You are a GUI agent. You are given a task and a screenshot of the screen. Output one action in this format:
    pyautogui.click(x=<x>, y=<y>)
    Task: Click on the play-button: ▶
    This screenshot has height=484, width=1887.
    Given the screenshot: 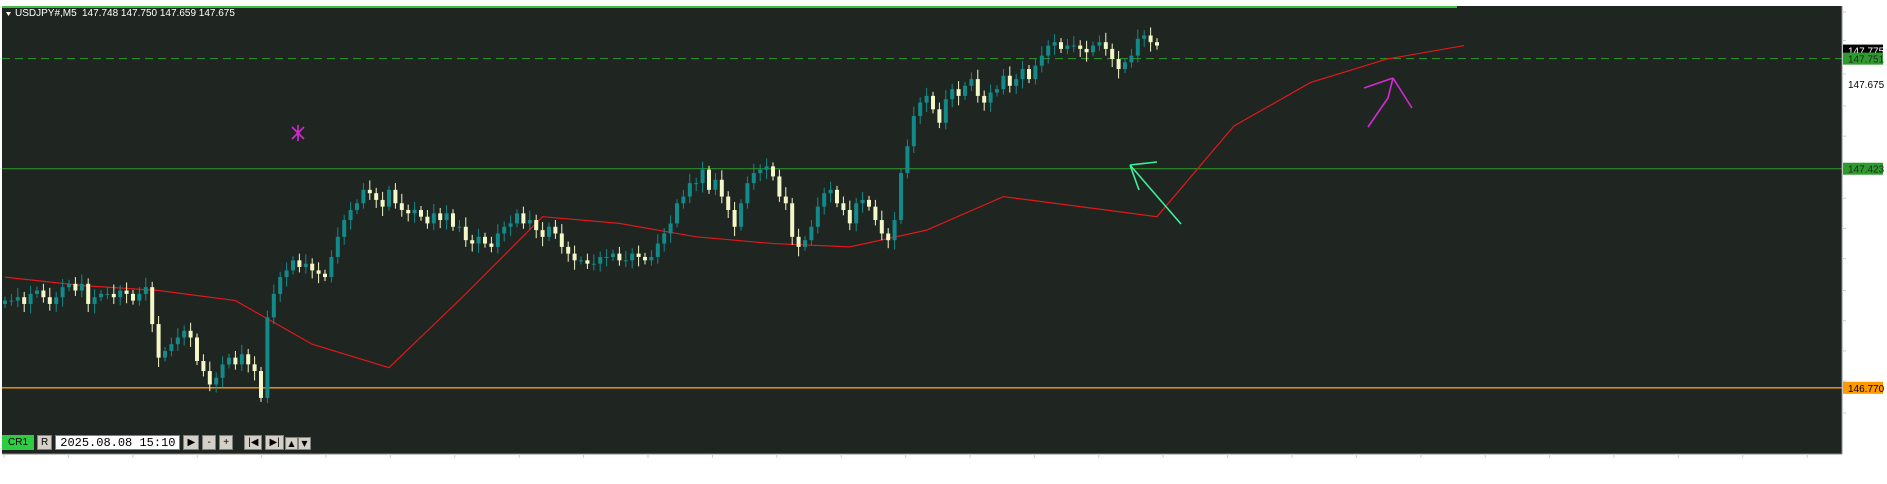 What is the action you would take?
    pyautogui.click(x=191, y=442)
    